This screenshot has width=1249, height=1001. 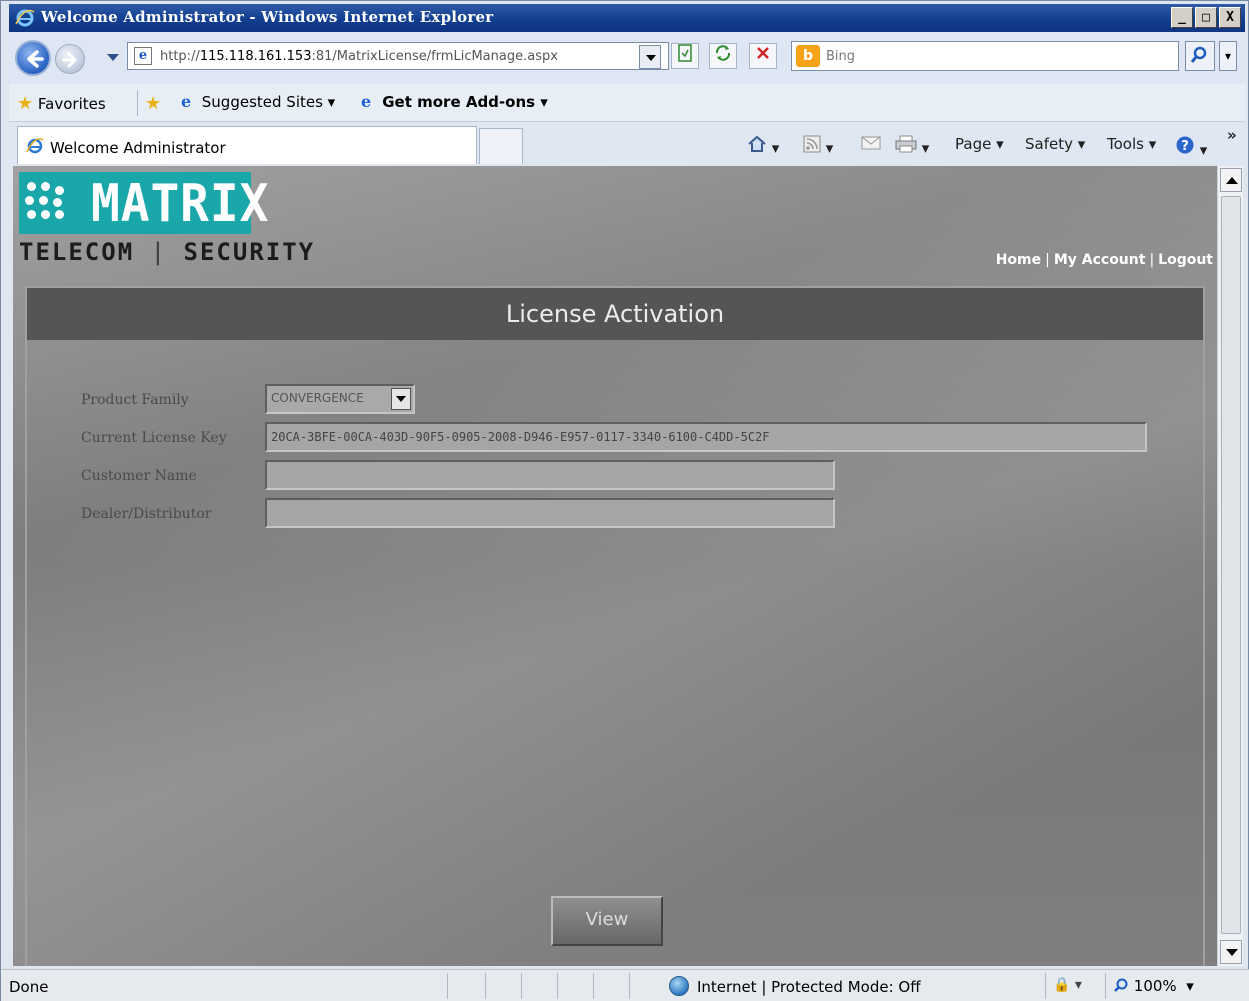 I want to click on forward-button, so click(x=70, y=59).